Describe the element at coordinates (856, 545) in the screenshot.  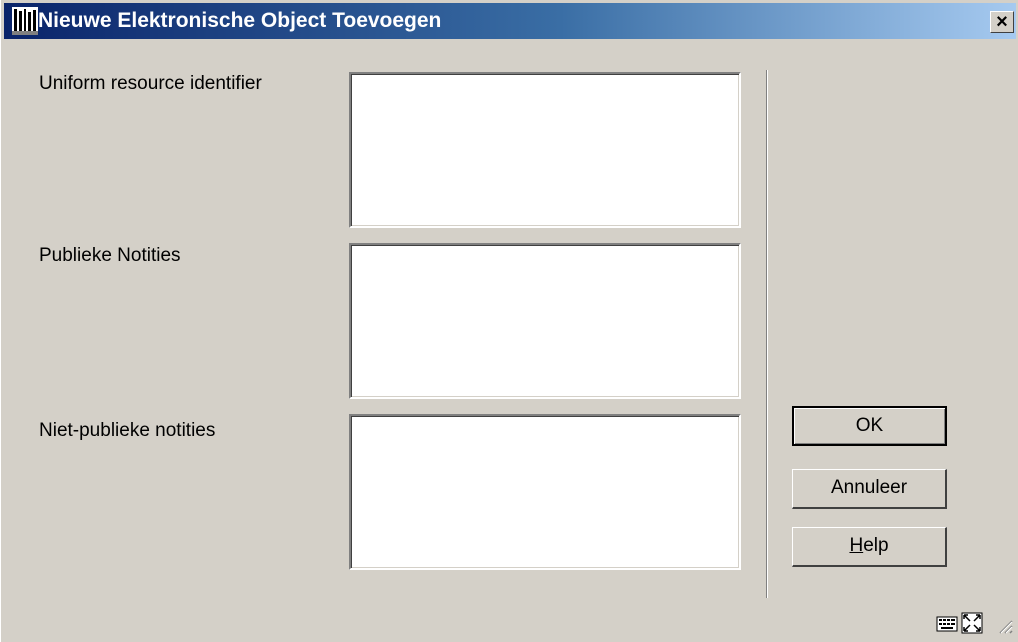
I see `help-mnemonic: H` at that location.